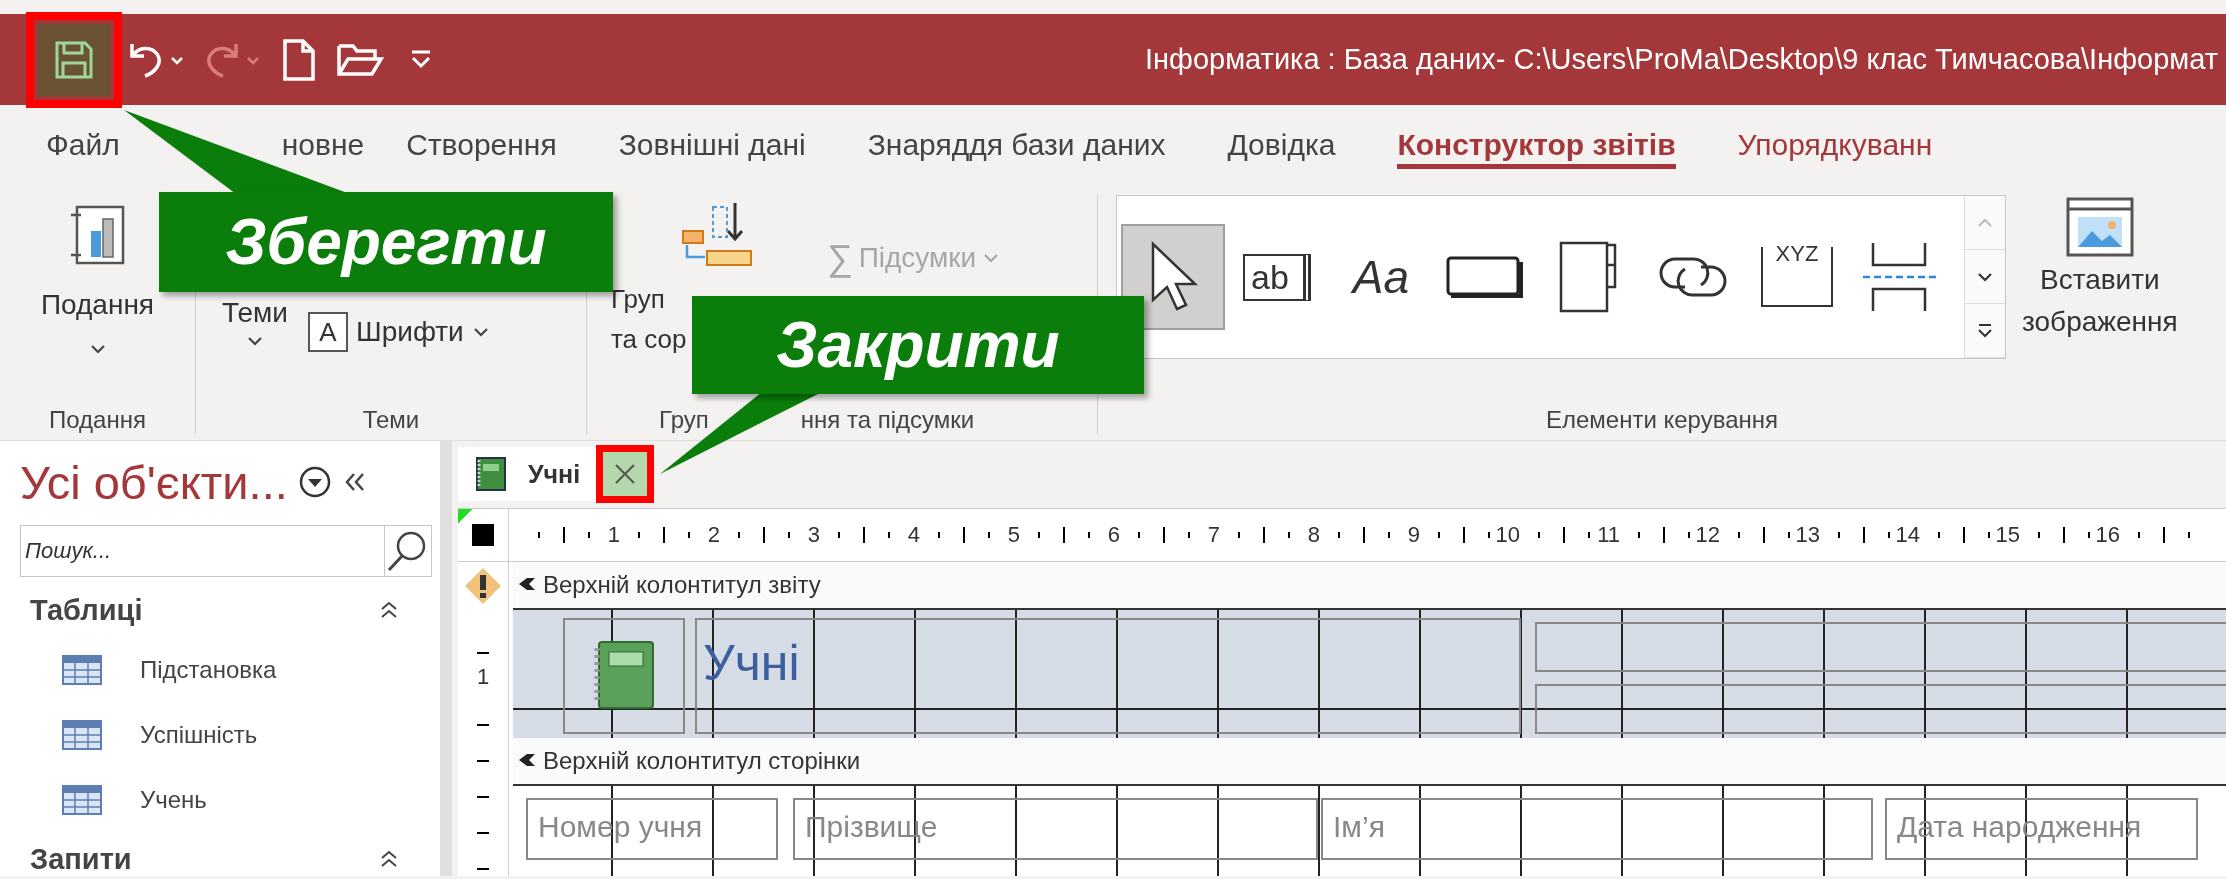 The width and height of the screenshot is (2226, 879). I want to click on ribbon-tab: Знаряддя бази даних, so click(1016, 145).